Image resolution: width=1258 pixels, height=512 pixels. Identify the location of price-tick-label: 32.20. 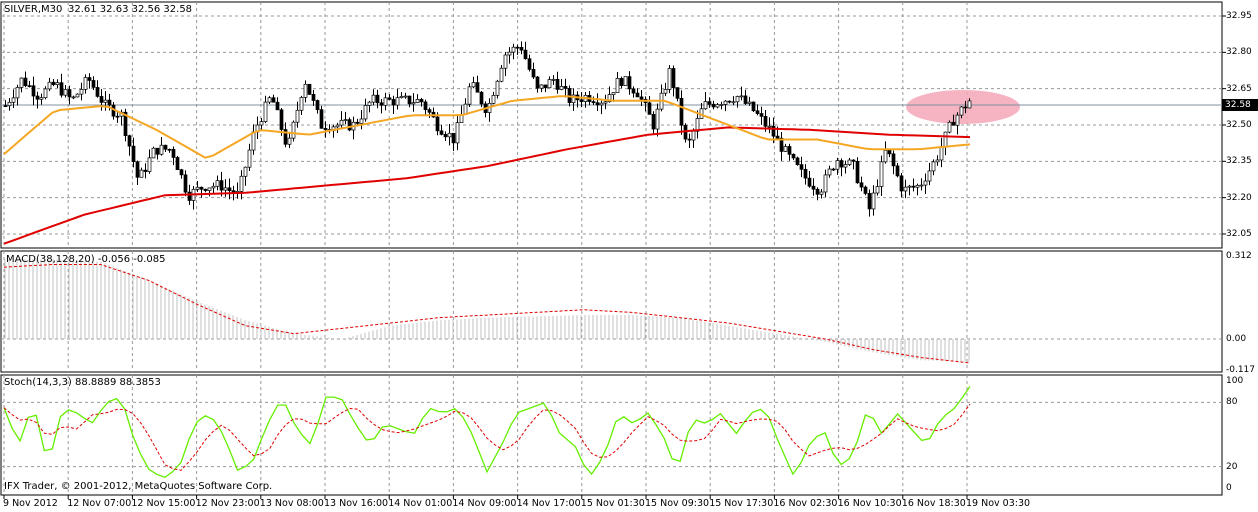
(1239, 197).